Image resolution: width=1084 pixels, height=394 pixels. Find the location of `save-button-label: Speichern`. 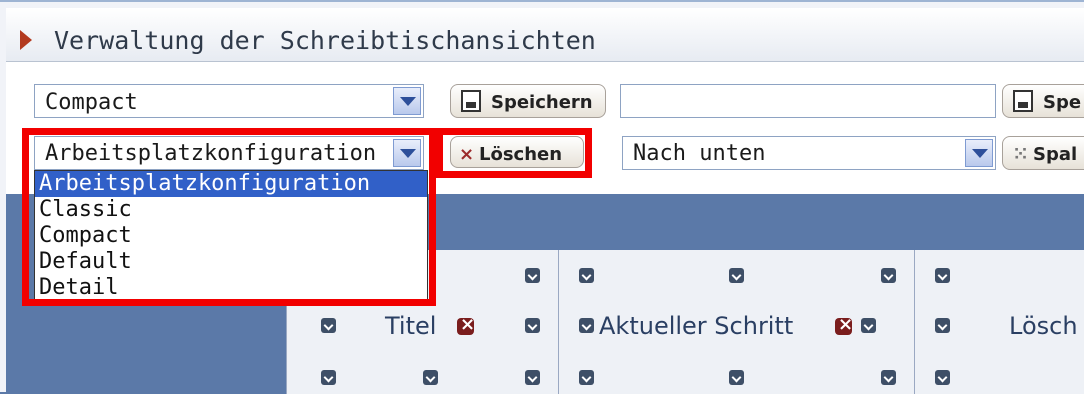

save-button-label: Speichern is located at coordinates (542, 102).